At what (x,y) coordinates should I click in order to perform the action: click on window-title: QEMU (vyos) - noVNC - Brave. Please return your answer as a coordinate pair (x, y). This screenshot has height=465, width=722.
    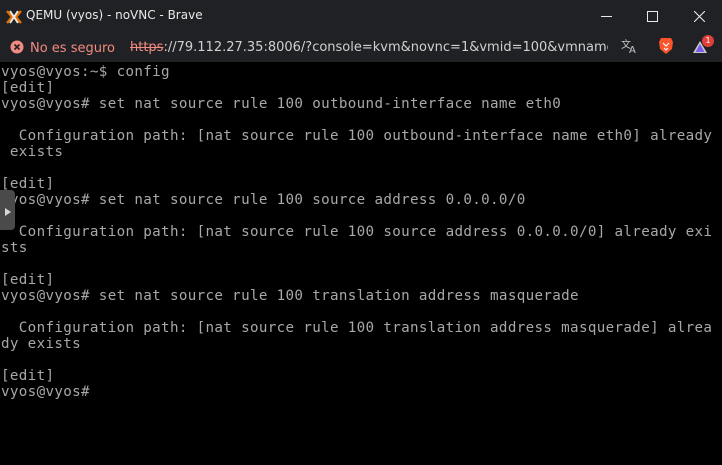
    Looking at the image, I should click on (114, 15).